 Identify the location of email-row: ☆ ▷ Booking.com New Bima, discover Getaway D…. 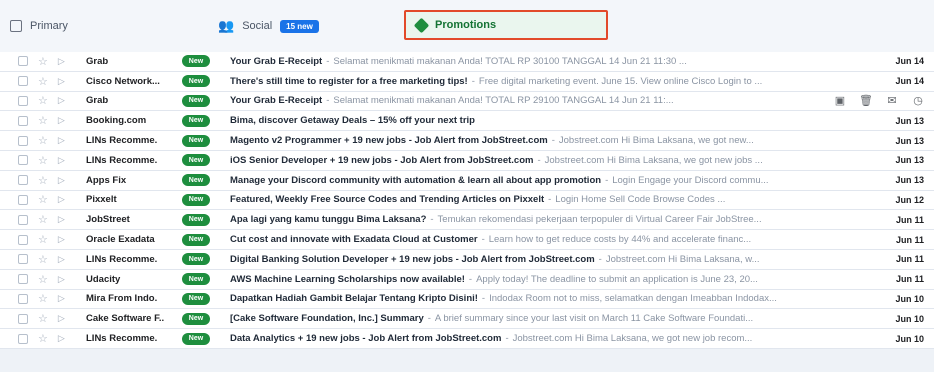
(467, 121).